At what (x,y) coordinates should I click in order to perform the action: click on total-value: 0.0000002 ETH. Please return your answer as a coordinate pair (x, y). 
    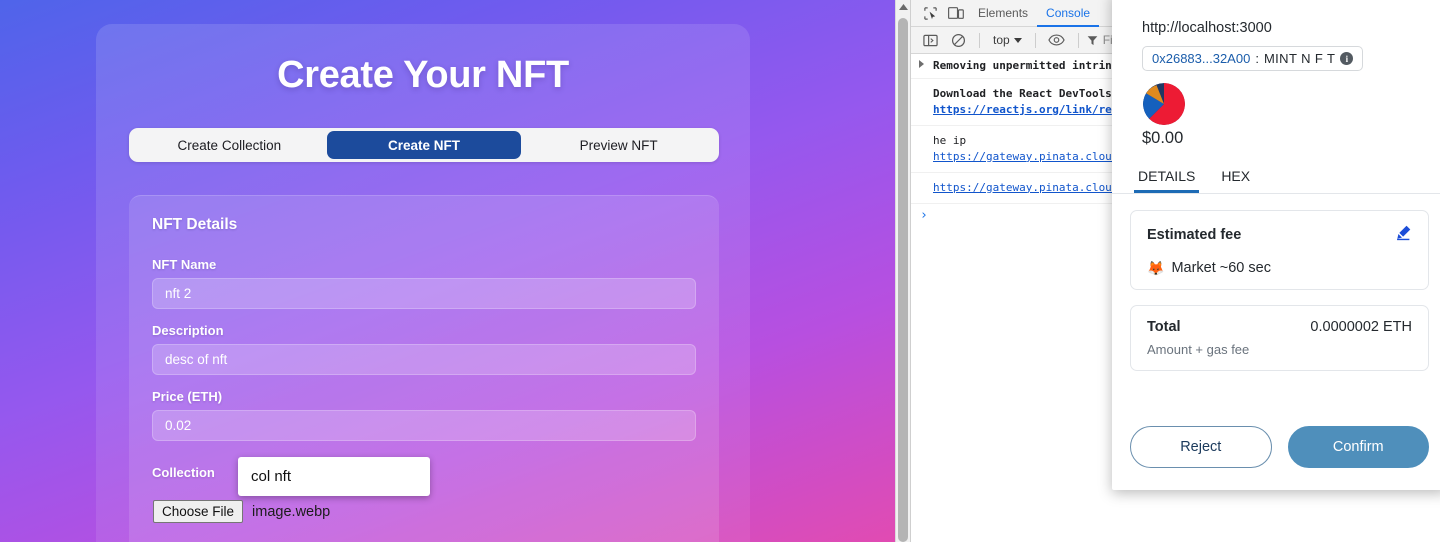
    Looking at the image, I should click on (1361, 327).